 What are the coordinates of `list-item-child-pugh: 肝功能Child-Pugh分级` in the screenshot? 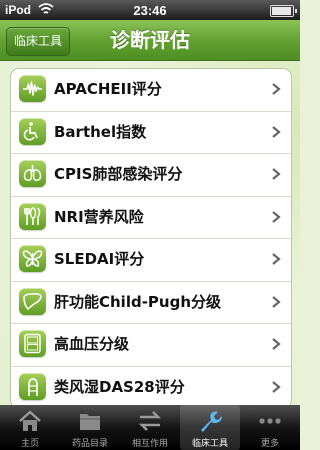 It's located at (151, 303).